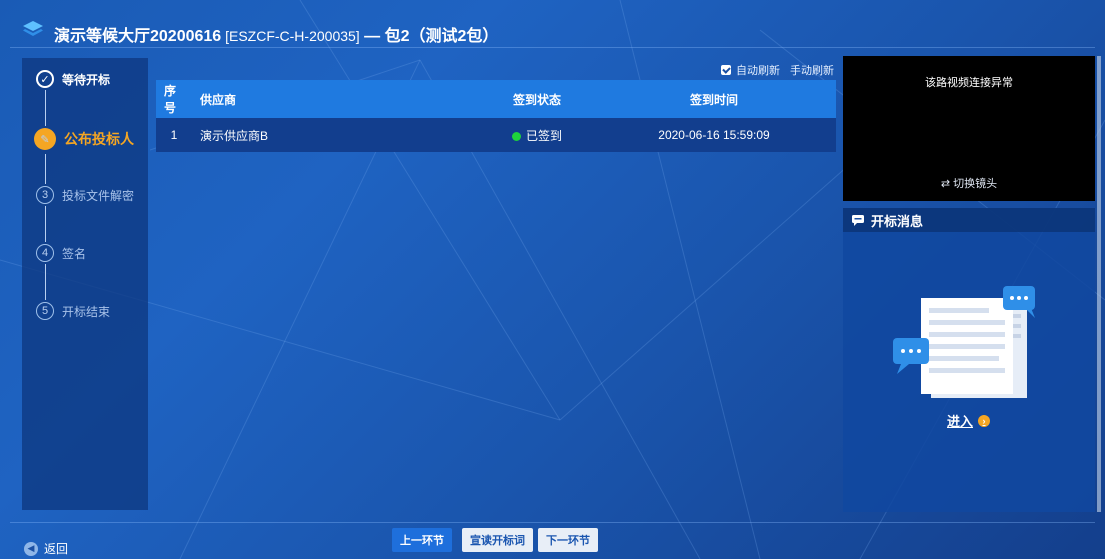 The width and height of the screenshot is (1105, 559). Describe the element at coordinates (45, 253) in the screenshot. I see `step-number: 4` at that location.